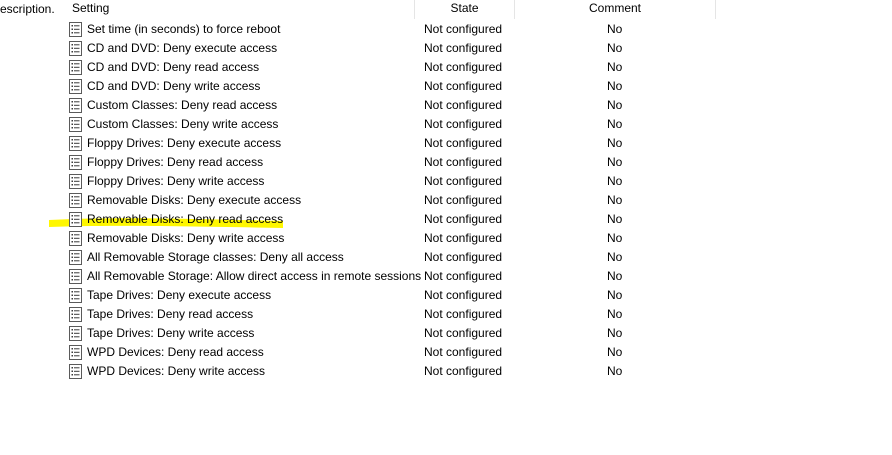  Describe the element at coordinates (176, 371) in the screenshot. I see `setting-name: WPD Devices: Deny write access` at that location.